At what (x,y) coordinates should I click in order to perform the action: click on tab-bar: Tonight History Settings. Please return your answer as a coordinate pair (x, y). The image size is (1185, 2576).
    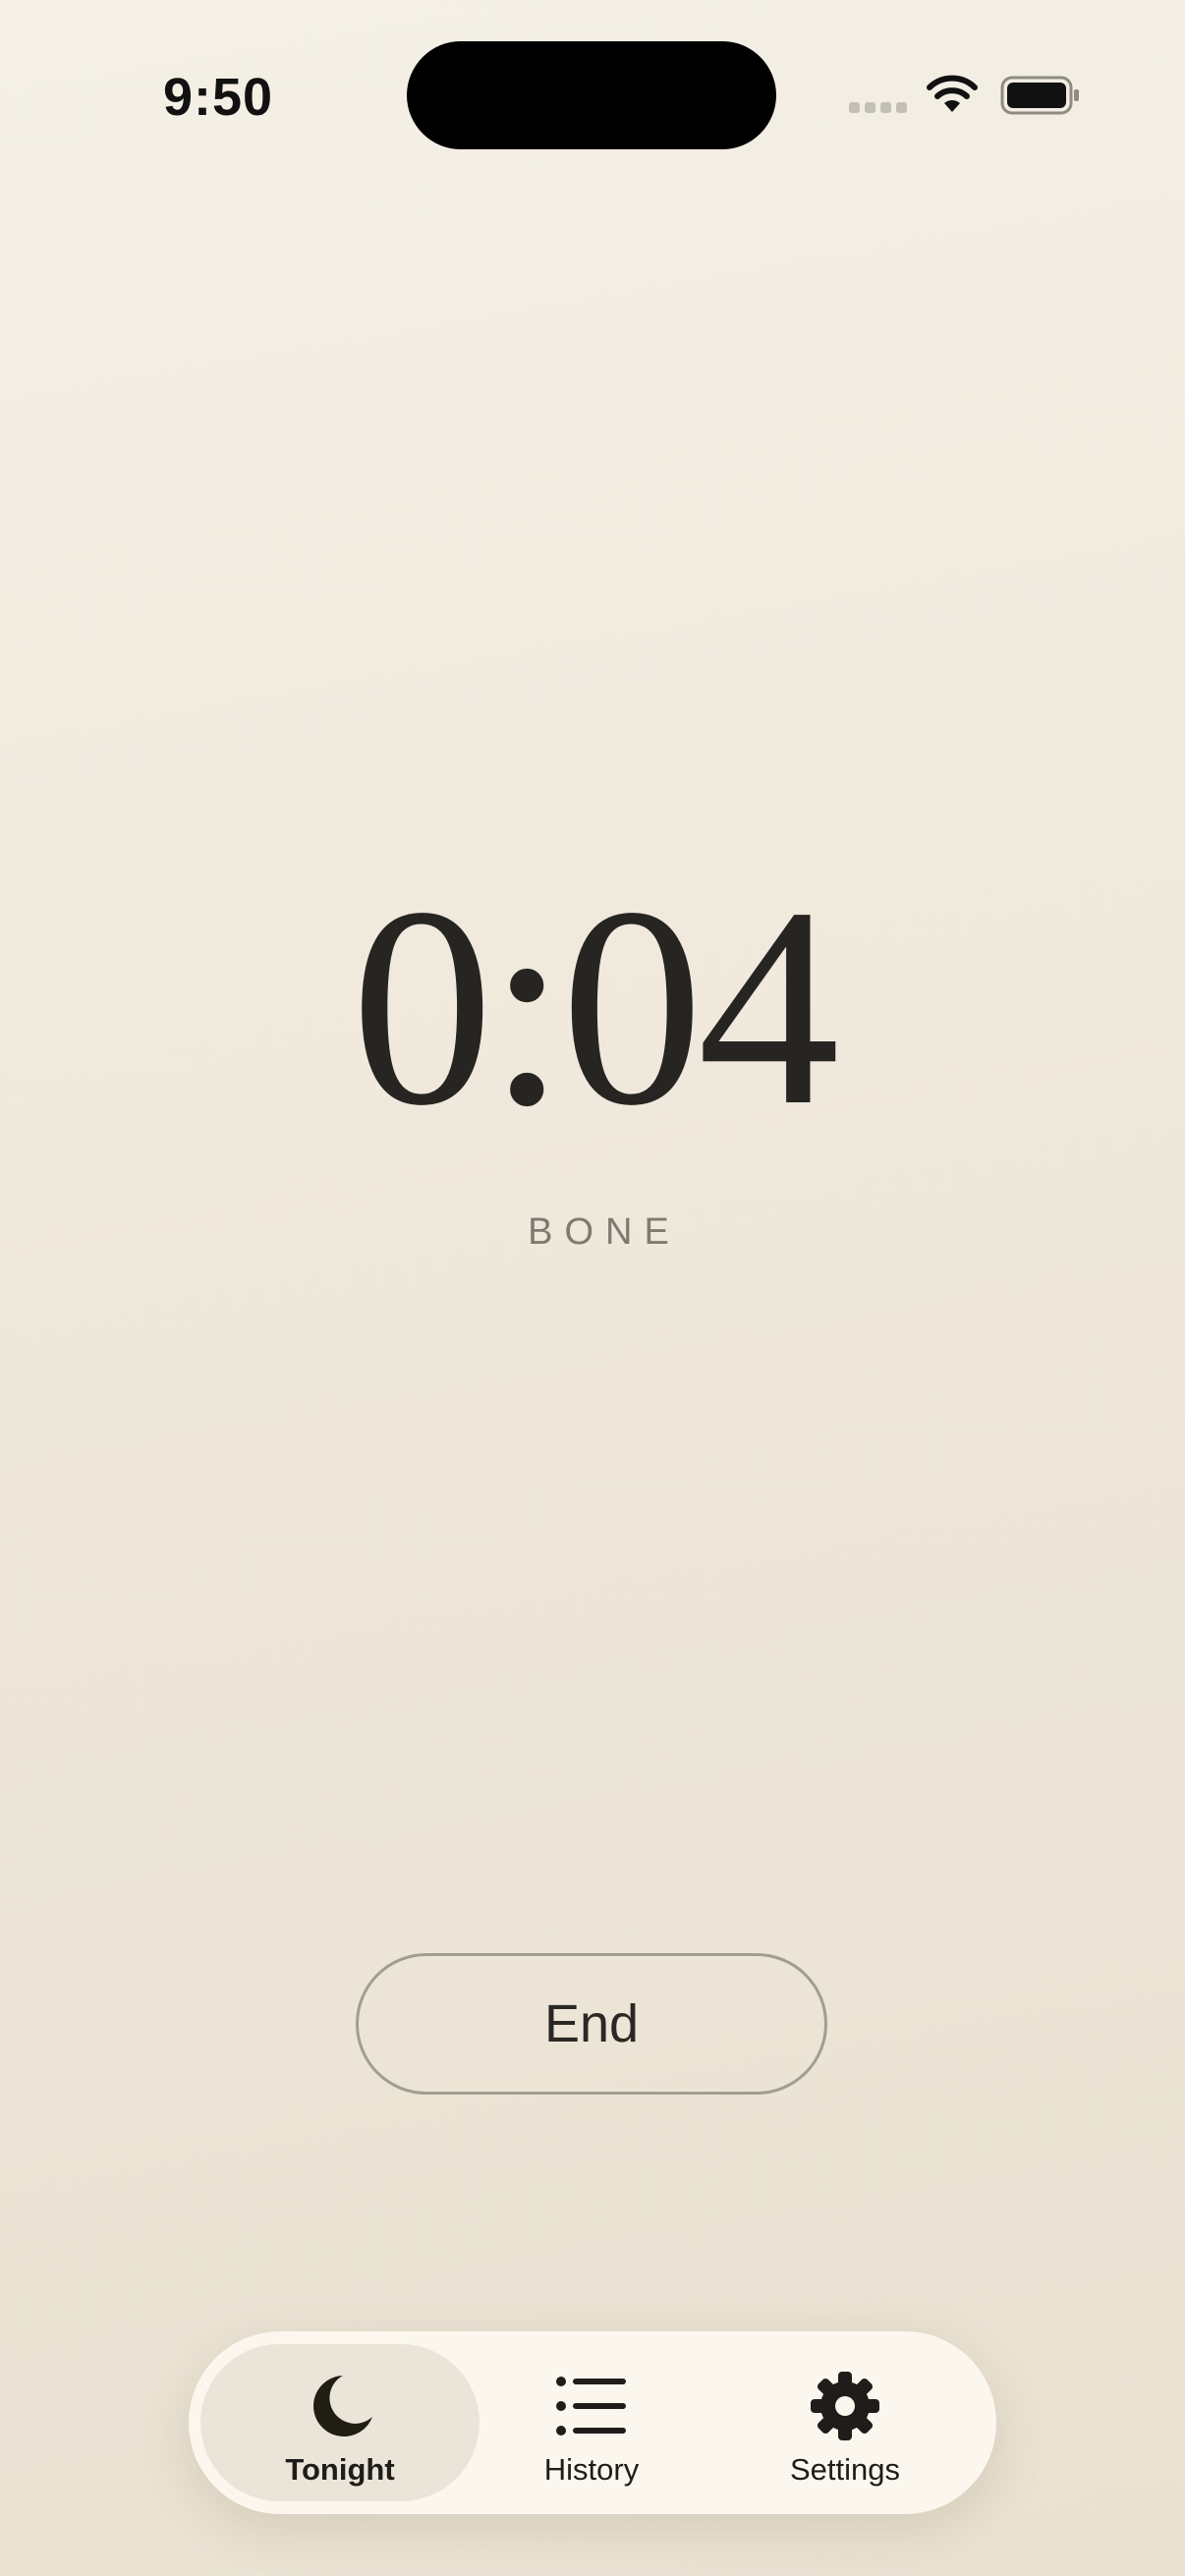
    Looking at the image, I should click on (592, 2422).